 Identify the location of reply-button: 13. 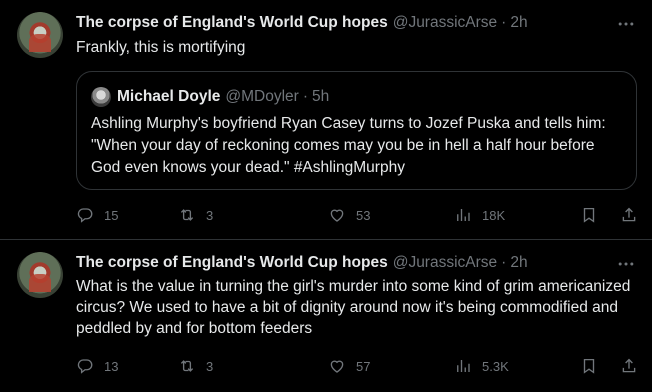
(97, 366).